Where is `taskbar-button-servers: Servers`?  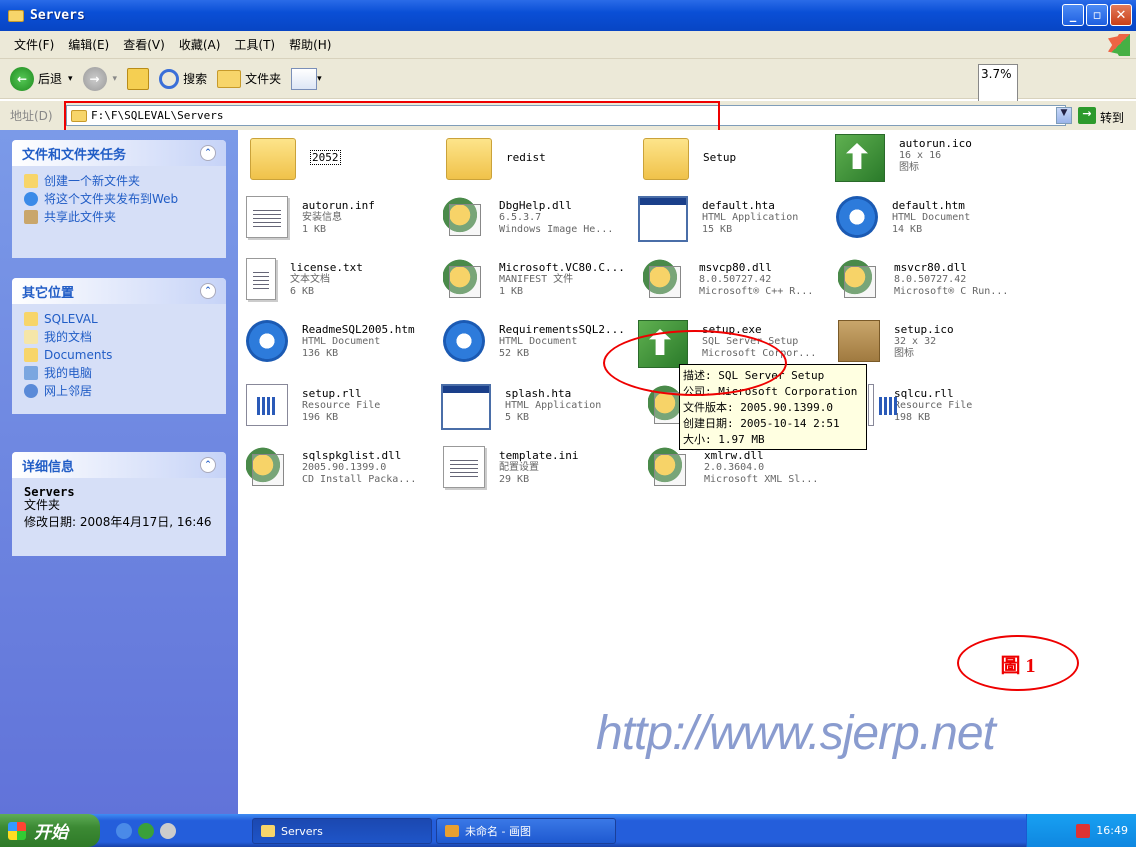
taskbar-button-servers: Servers is located at coordinates (342, 831).